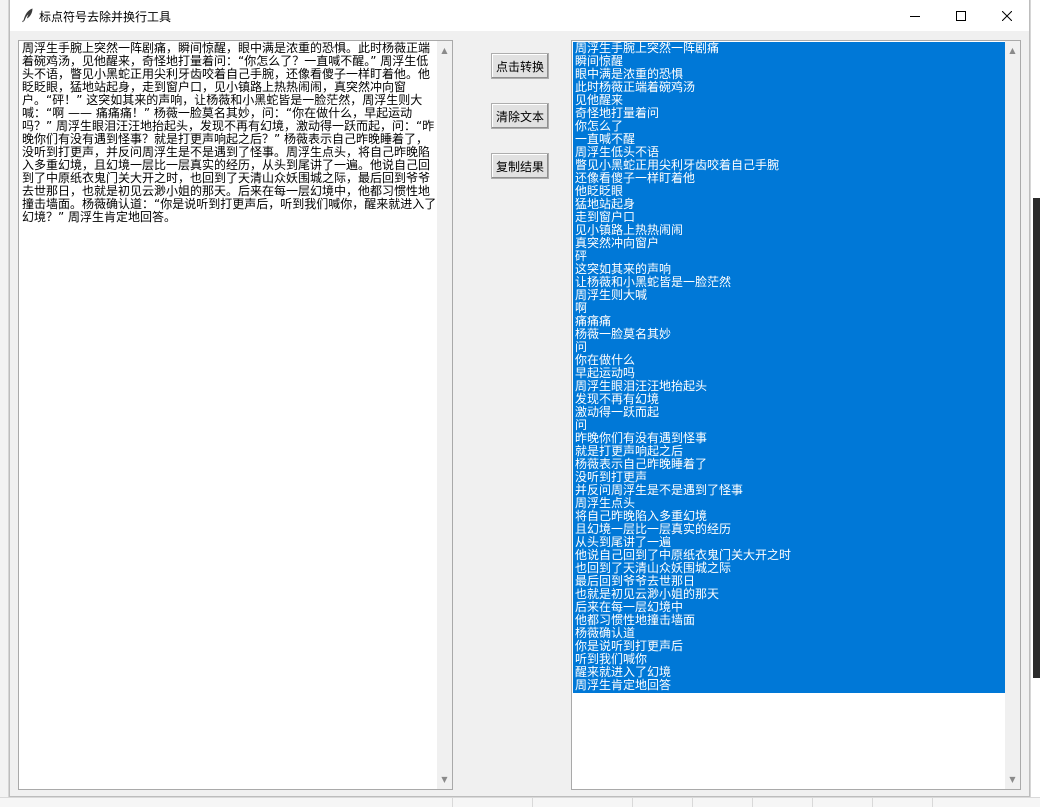 The height and width of the screenshot is (807, 1040). Describe the element at coordinates (599, 191) in the screenshot. I see `output-line: 他眨眨眼` at that location.